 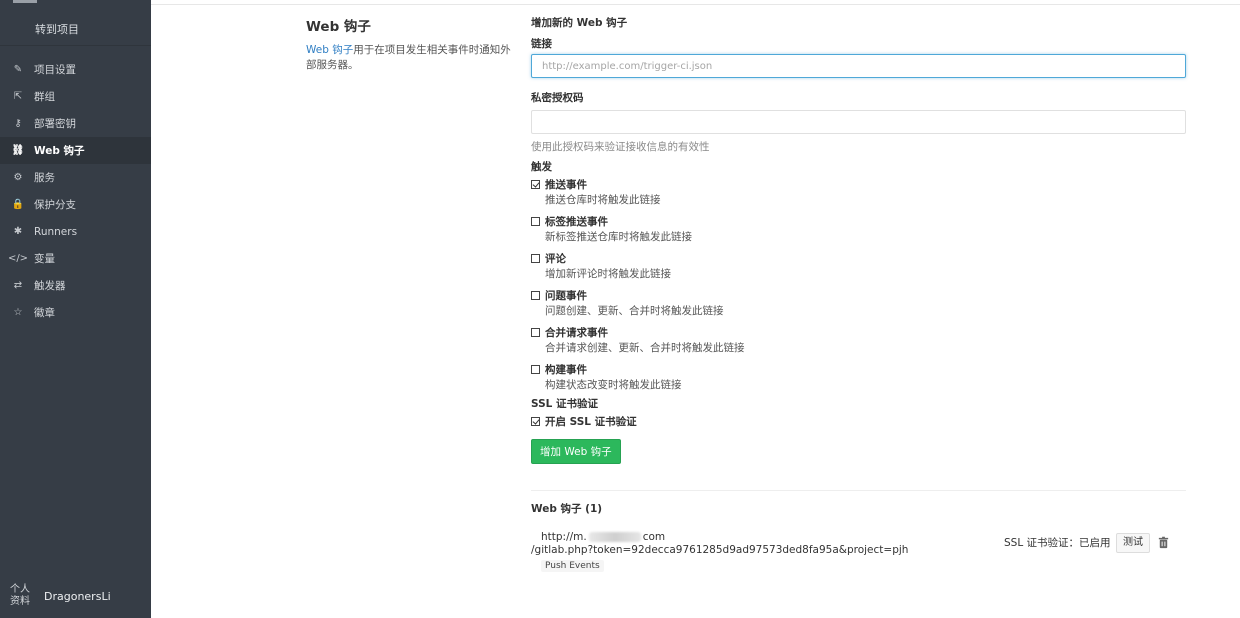 What do you see at coordinates (55, 124) in the screenshot?
I see `sidebar-item-label: 部署密钥` at bounding box center [55, 124].